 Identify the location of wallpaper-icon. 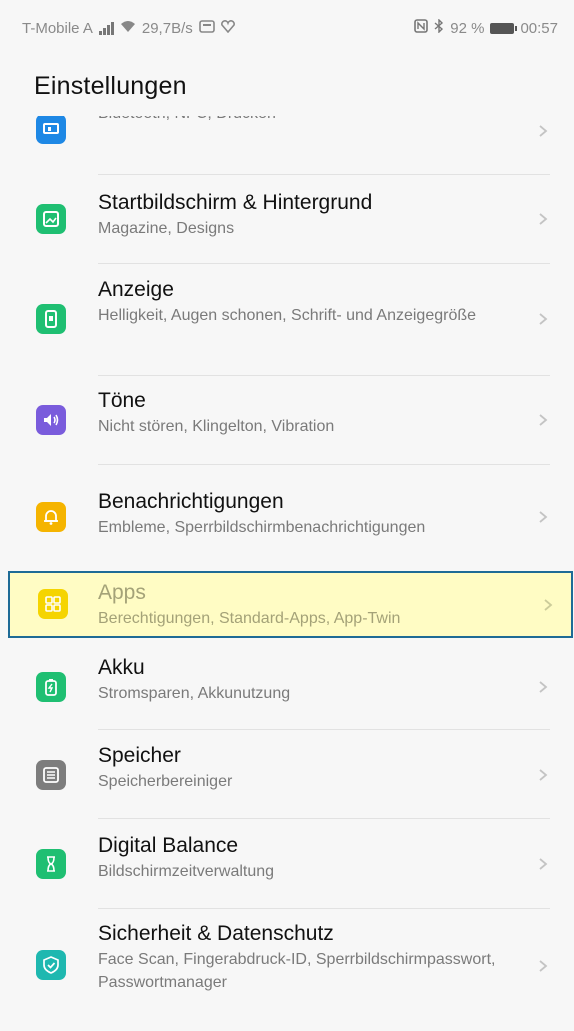
(51, 219).